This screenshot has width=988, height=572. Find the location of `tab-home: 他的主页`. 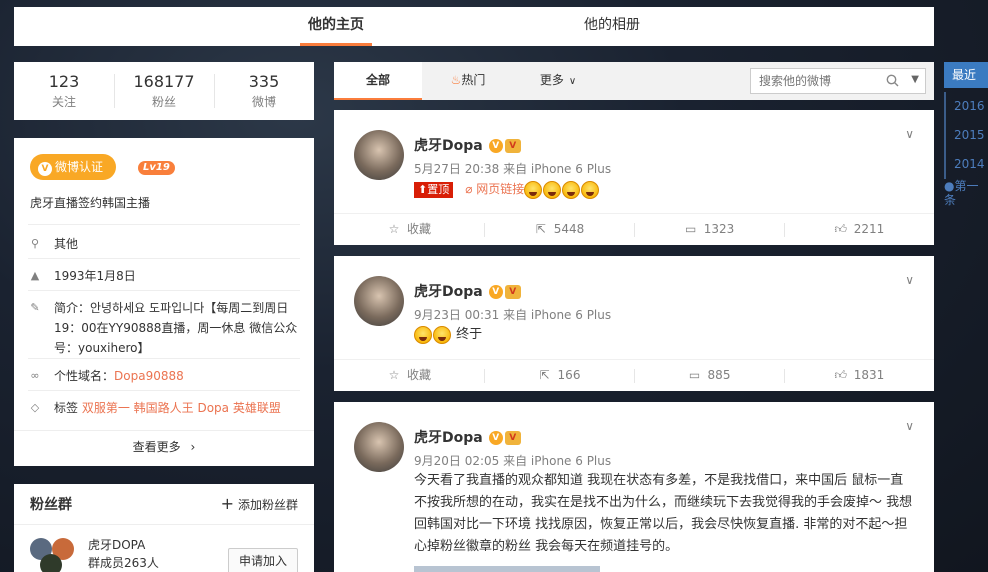

tab-home: 他的主页 is located at coordinates (336, 26).